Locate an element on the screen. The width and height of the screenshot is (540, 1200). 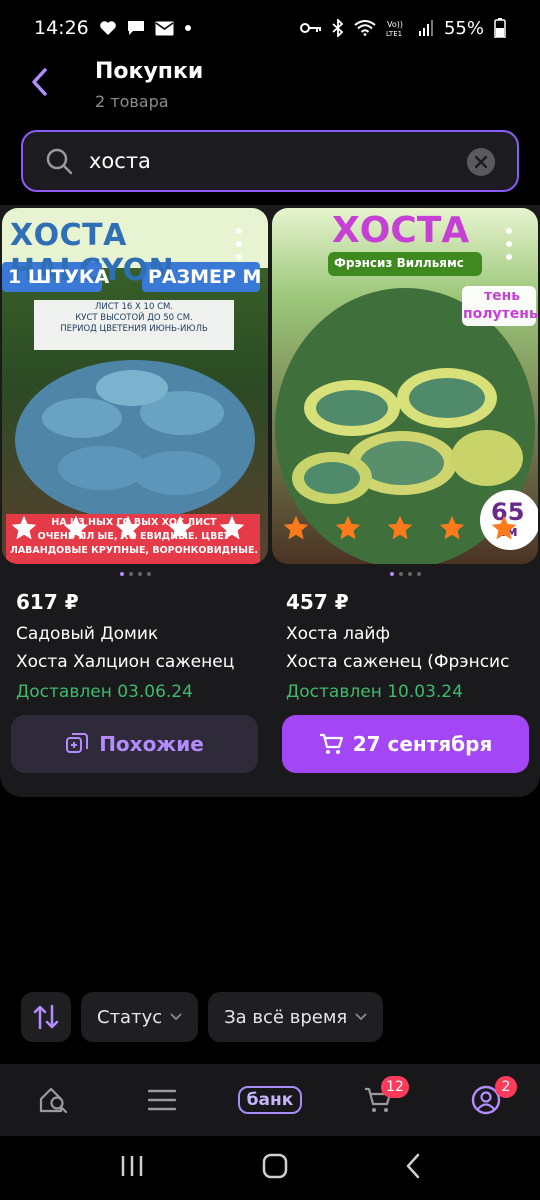
page-title: Покупки is located at coordinates (149, 71).